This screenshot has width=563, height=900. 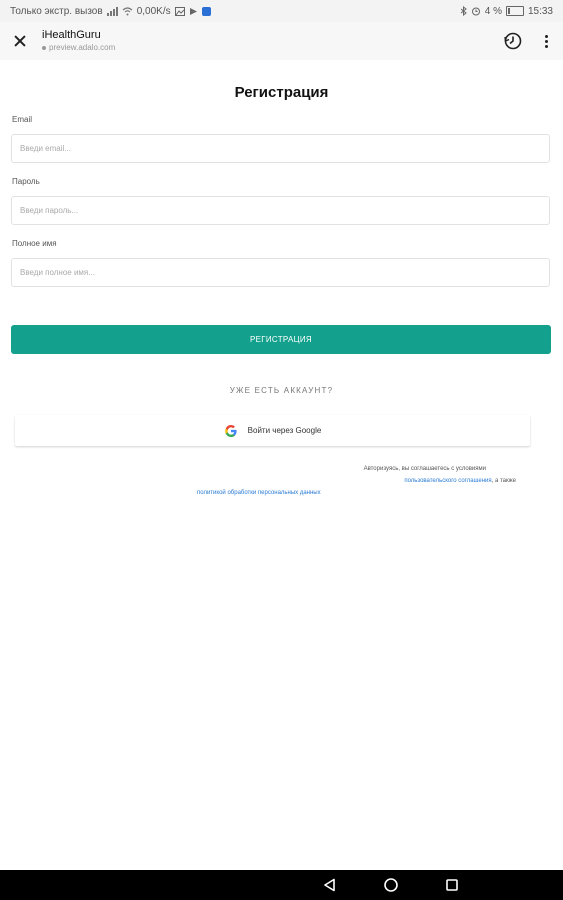 What do you see at coordinates (540, 11) in the screenshot?
I see `clock: 15:33` at bounding box center [540, 11].